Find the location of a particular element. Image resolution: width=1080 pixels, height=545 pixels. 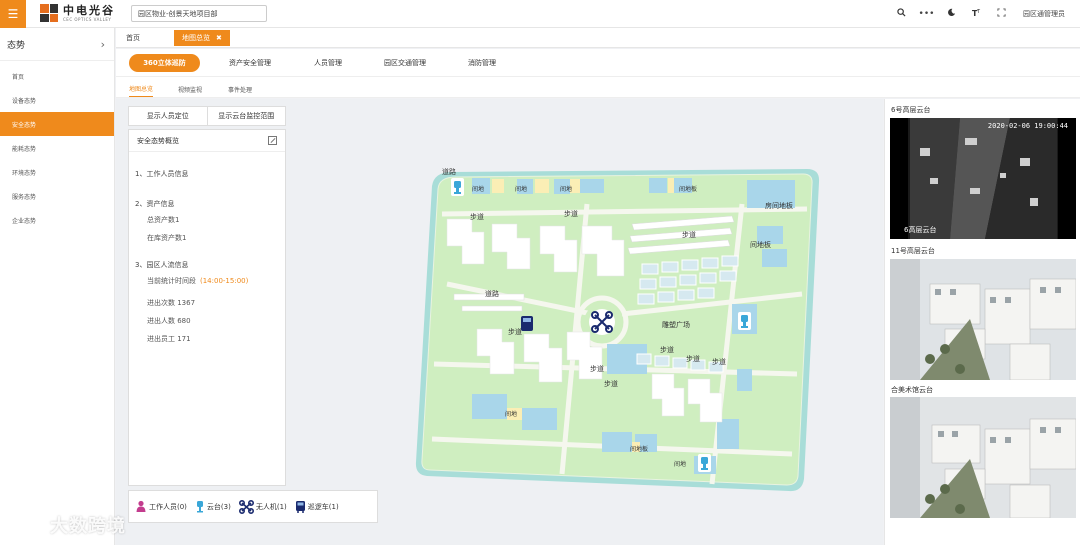

patrol-car-icon is located at coordinates (300, 507).